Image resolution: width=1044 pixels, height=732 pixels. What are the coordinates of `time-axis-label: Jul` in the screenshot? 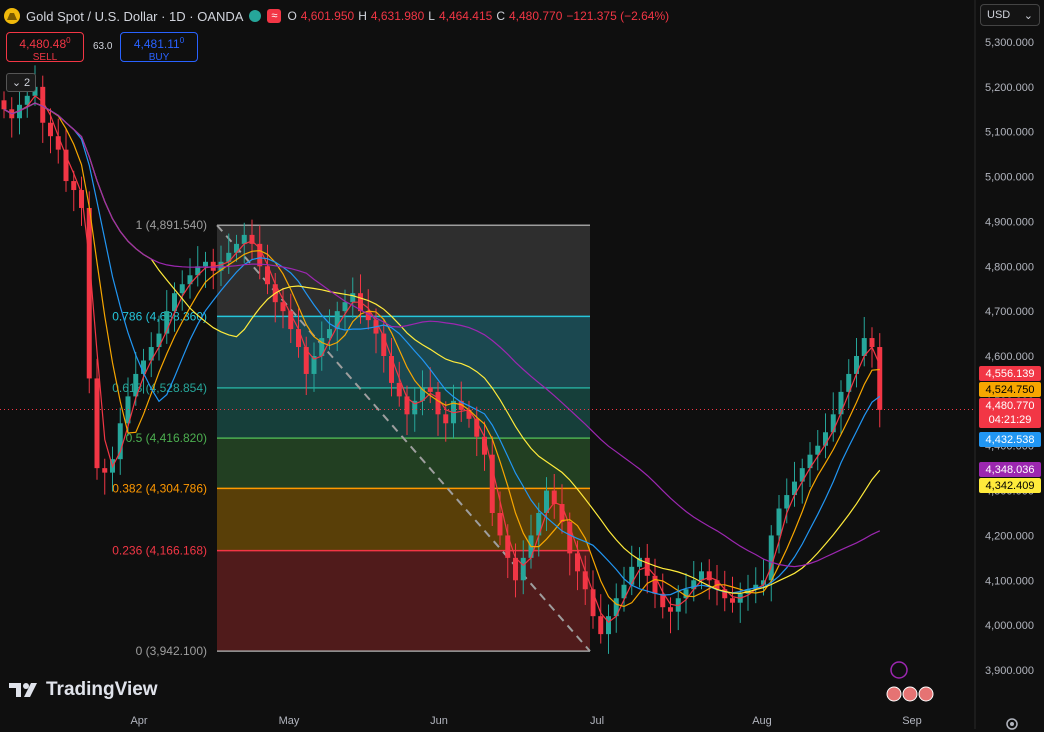 It's located at (597, 721).